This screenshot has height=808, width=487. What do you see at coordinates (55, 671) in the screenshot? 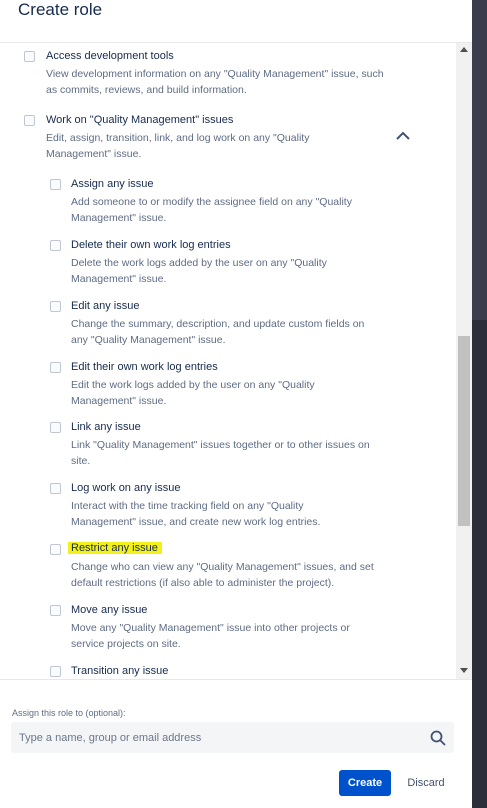
I see `checkbox-transition-any-issue` at bounding box center [55, 671].